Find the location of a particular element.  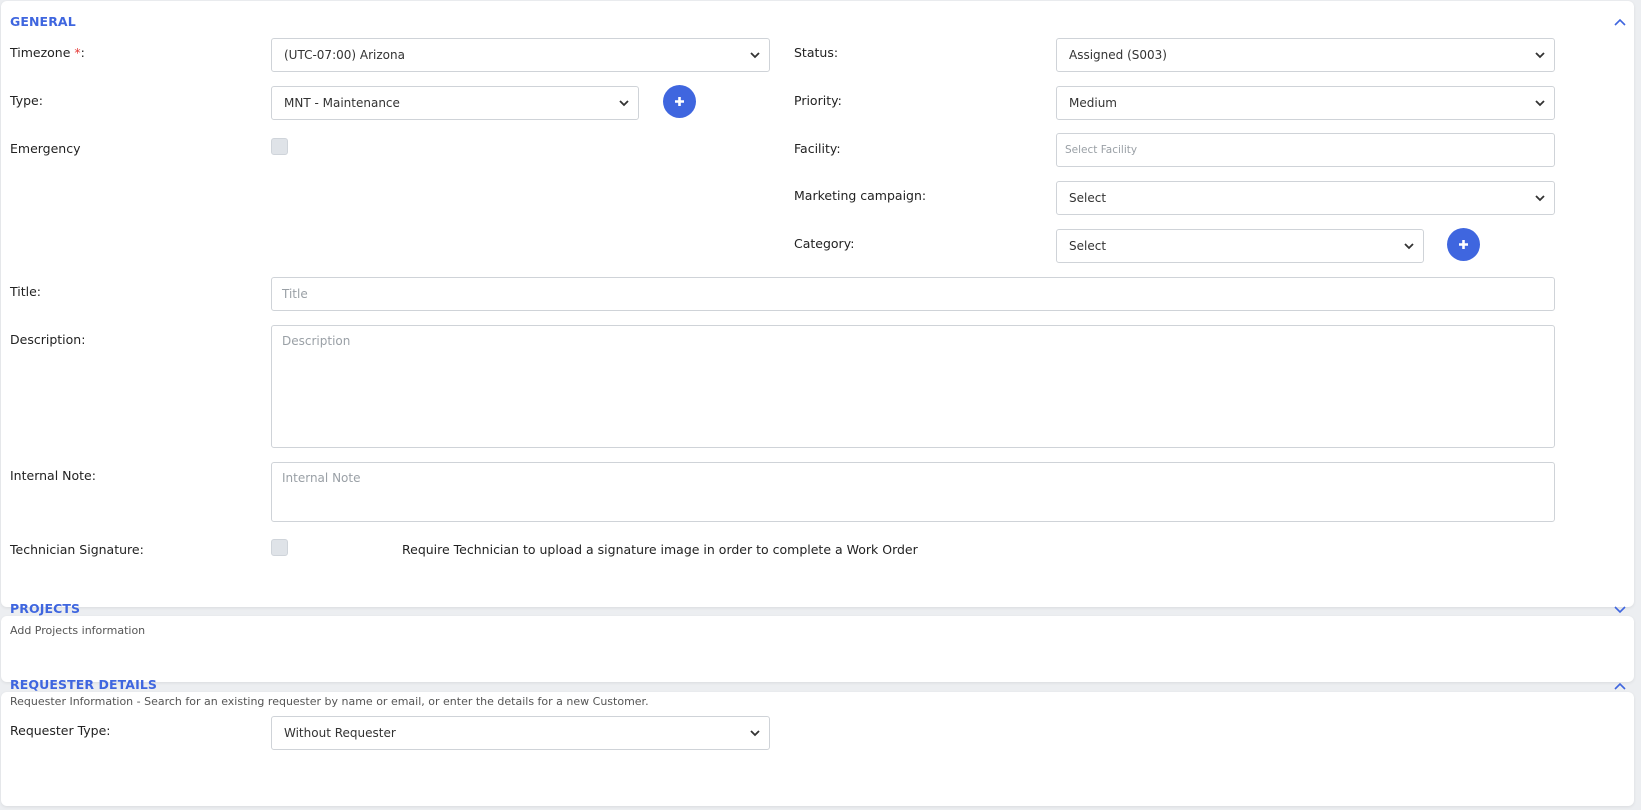

marketing-campaign-label: Marketing campaign: is located at coordinates (860, 195).